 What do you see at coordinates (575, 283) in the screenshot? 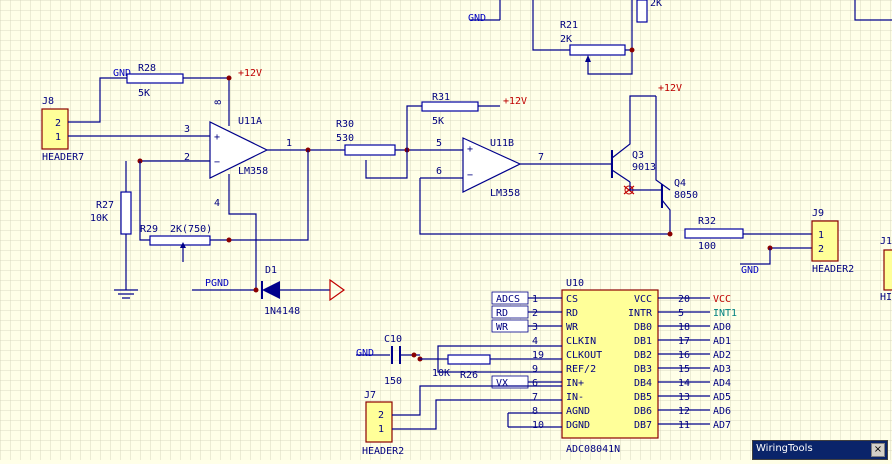
I see `u10-ref: U10` at bounding box center [575, 283].